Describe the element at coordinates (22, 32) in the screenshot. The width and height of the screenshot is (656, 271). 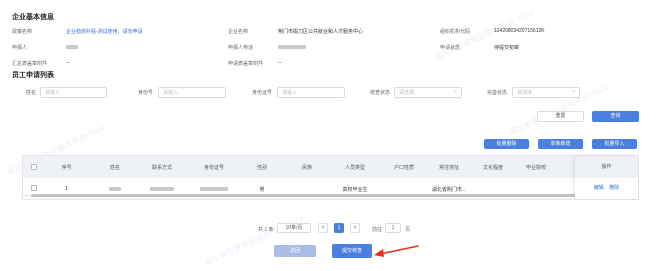
I see `policy-name-label: 政策名称` at that location.